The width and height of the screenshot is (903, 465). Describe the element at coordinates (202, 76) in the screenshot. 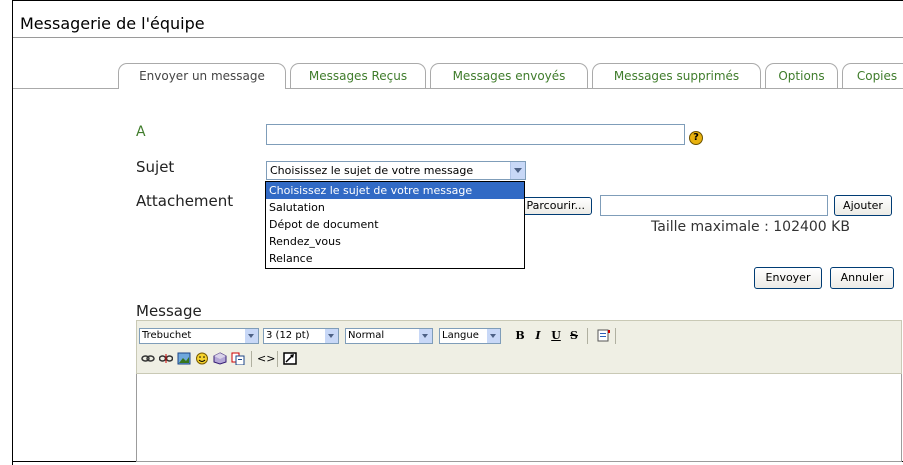

I see `tab-send-message: Envoyer un message` at that location.